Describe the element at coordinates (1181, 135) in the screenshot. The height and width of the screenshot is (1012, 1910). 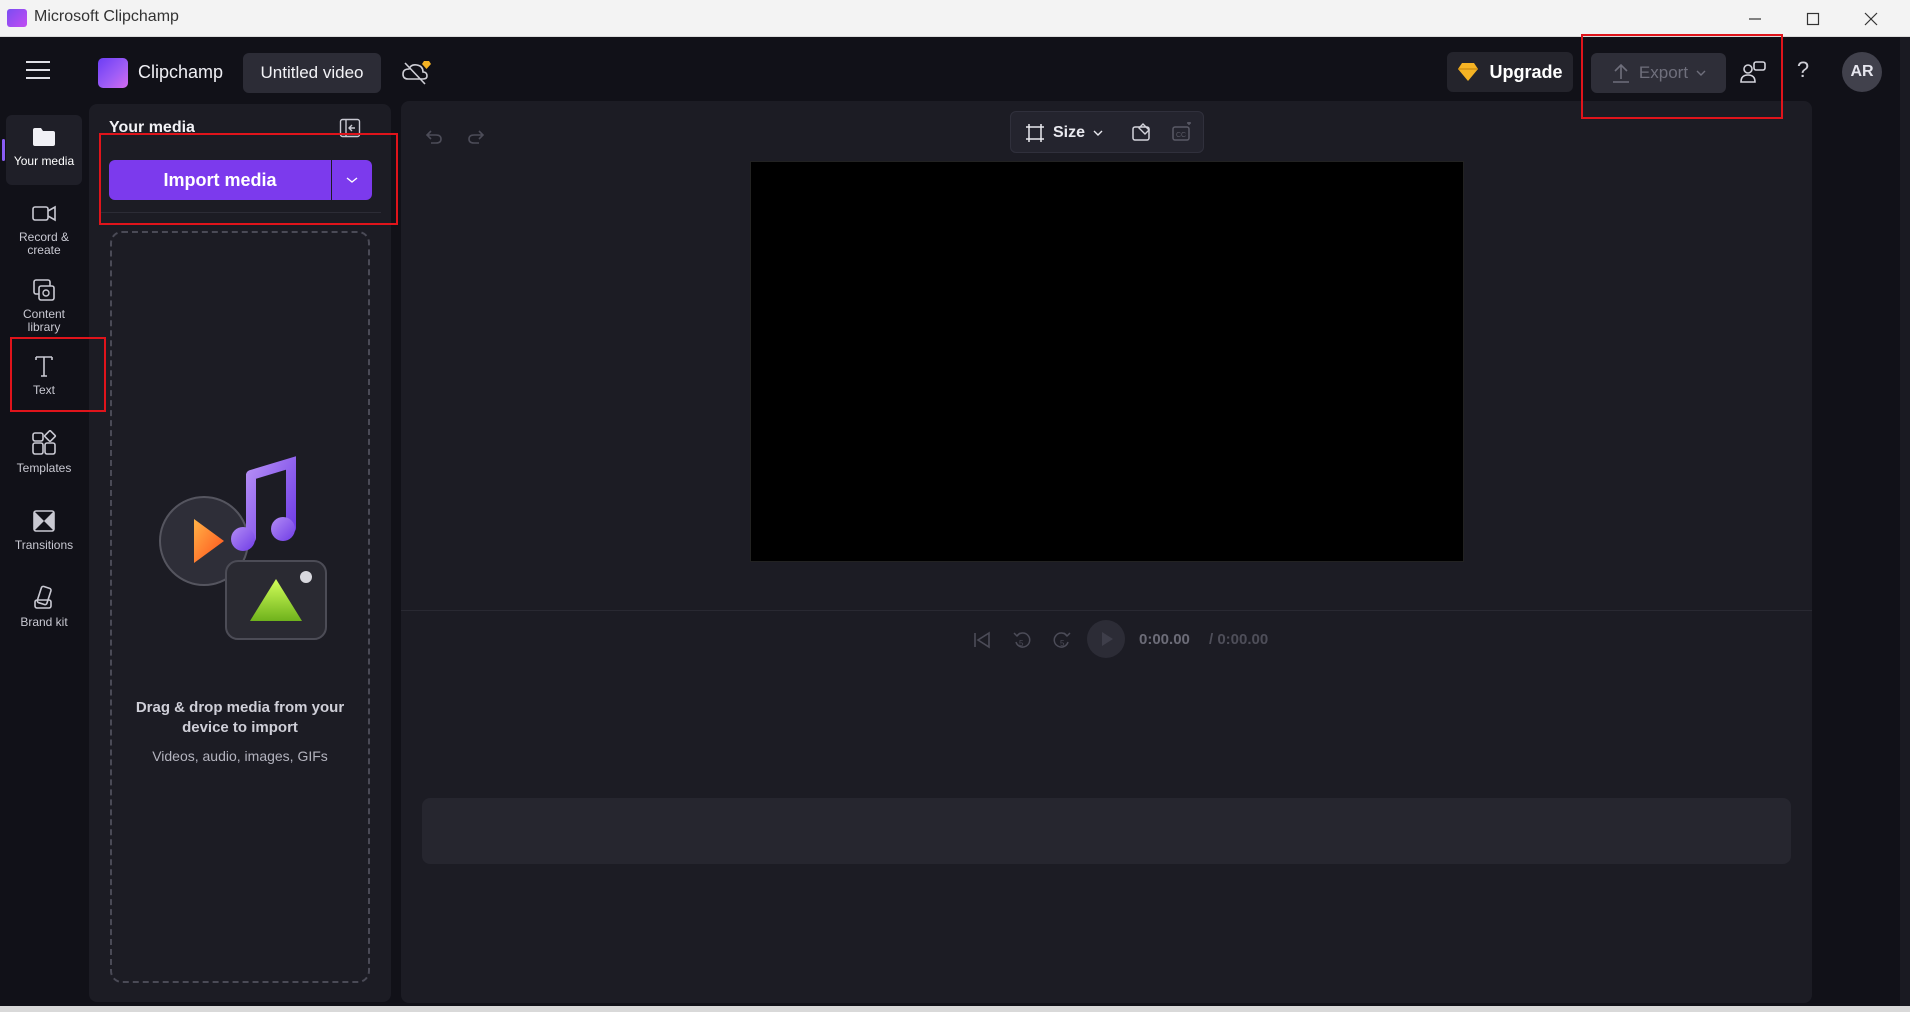
I see `svg-text: CC` at that location.